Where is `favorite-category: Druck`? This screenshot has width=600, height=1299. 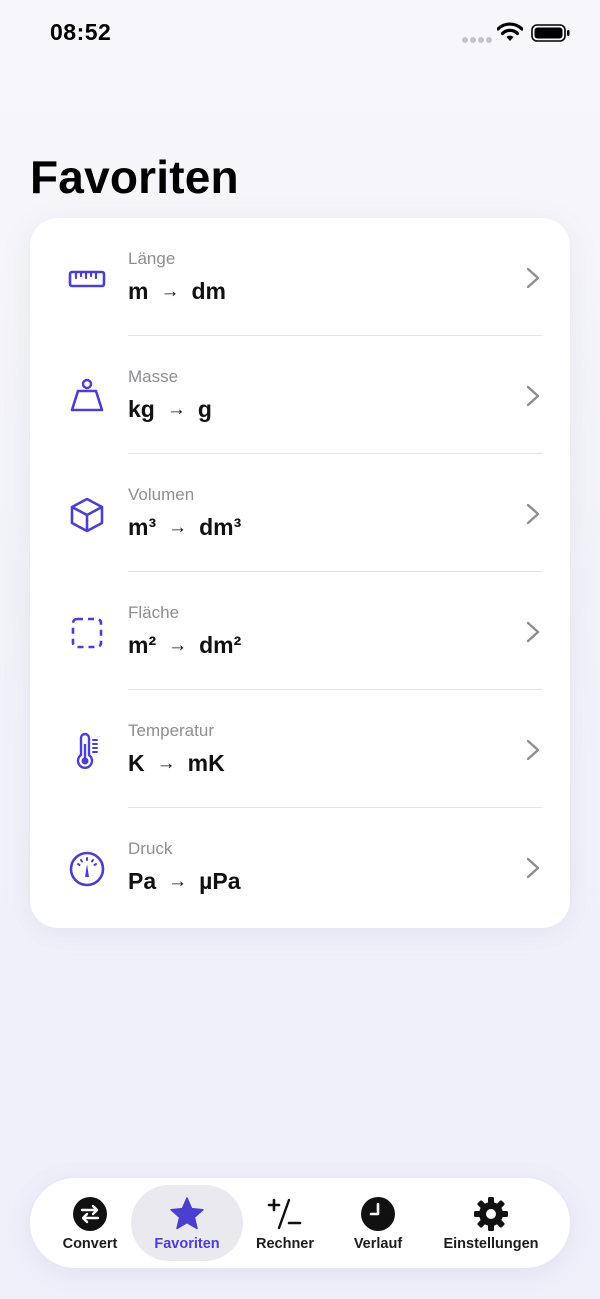 favorite-category: Druck is located at coordinates (150, 848).